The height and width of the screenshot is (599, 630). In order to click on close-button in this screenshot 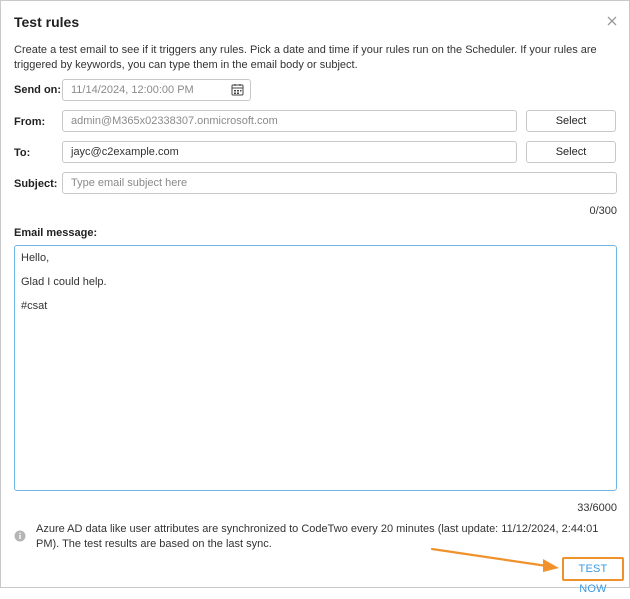, I will do `click(612, 21)`.